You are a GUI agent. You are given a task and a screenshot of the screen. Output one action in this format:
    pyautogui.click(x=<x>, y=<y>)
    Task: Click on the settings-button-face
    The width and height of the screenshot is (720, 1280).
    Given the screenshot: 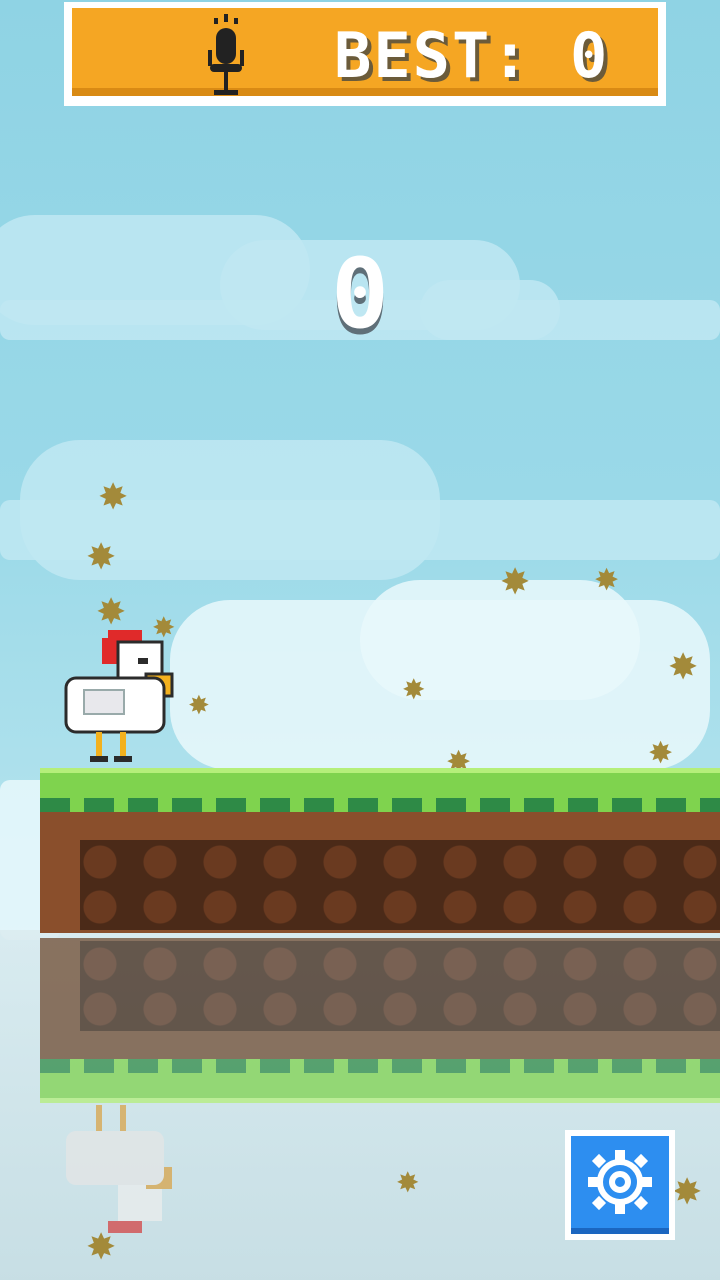 What is the action you would take?
    pyautogui.click(x=620, y=1185)
    